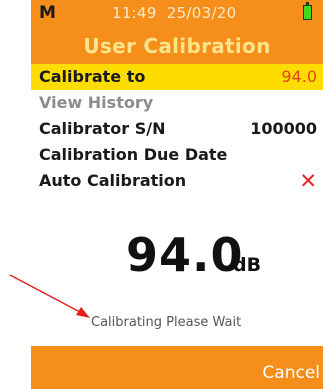 Image resolution: width=323 pixels, height=389 pixels. I want to click on menu-item-auto-calibration: Auto Calibration ✕, so click(177, 181).